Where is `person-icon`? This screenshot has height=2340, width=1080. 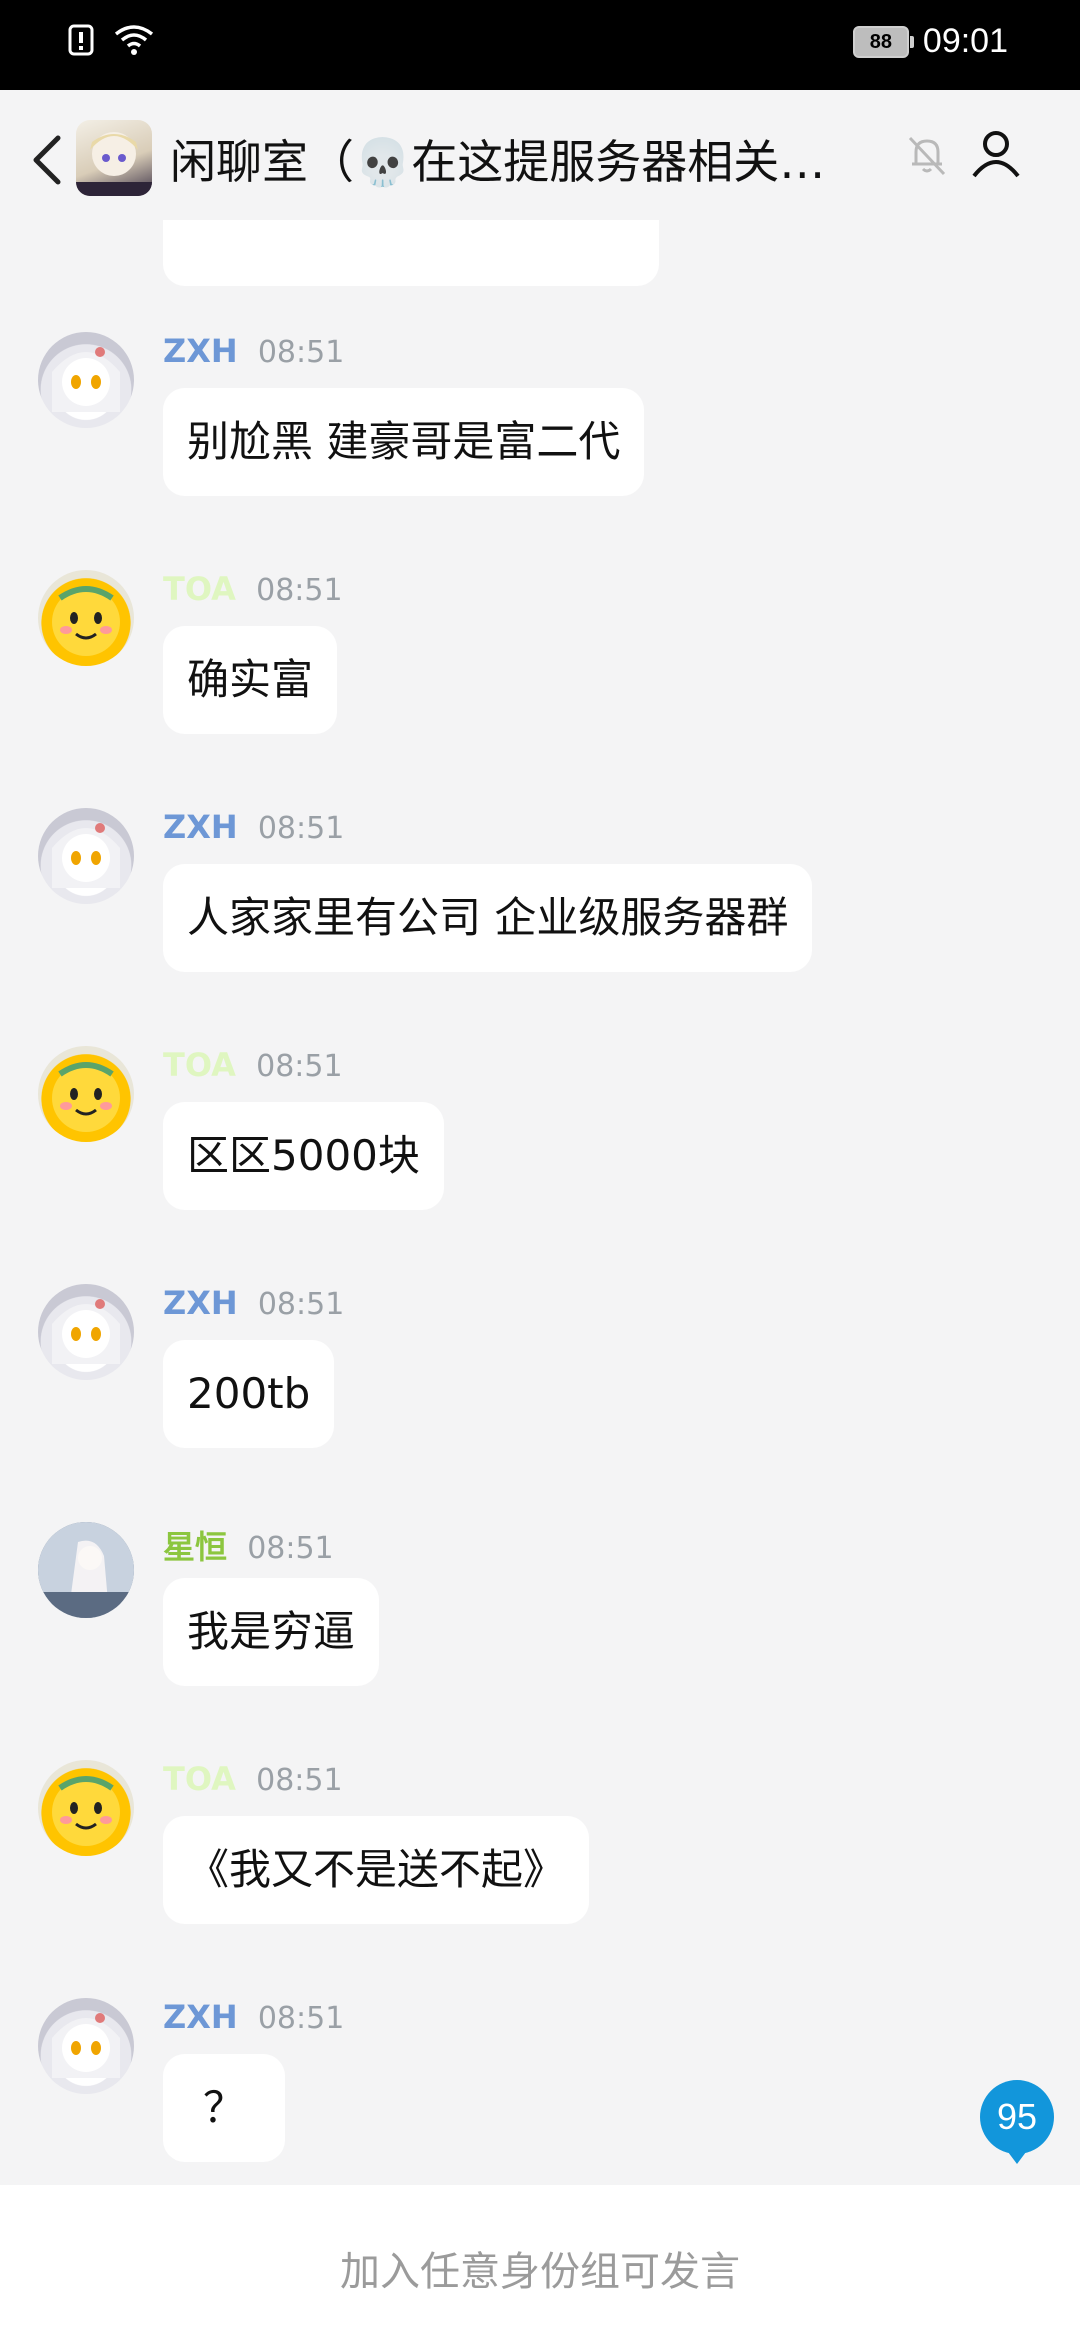 person-icon is located at coordinates (996, 154).